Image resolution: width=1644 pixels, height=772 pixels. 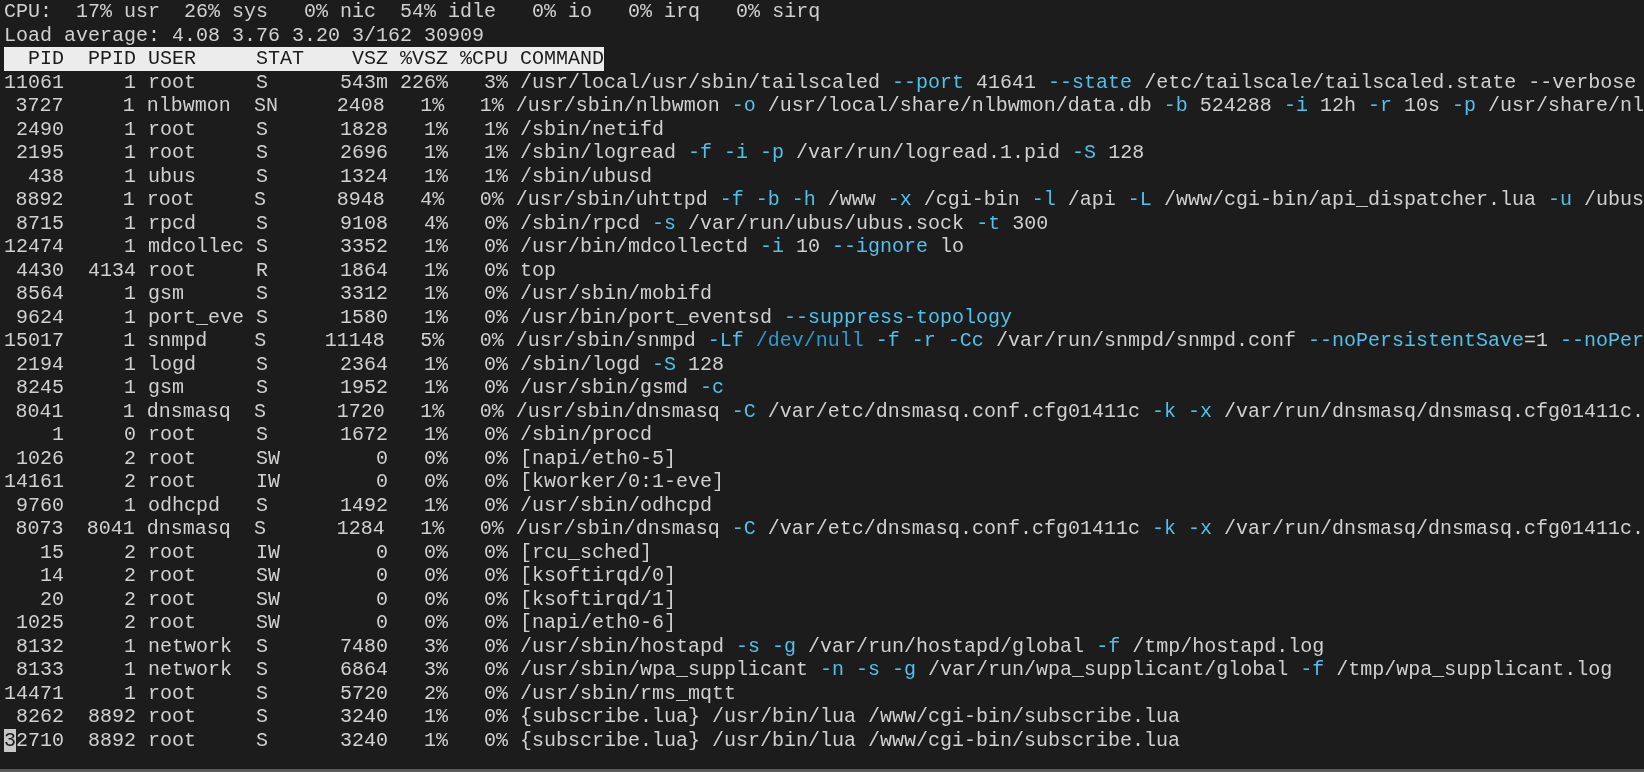 What do you see at coordinates (364, 246) in the screenshot?
I see `vsz-text: 3352` at bounding box center [364, 246].